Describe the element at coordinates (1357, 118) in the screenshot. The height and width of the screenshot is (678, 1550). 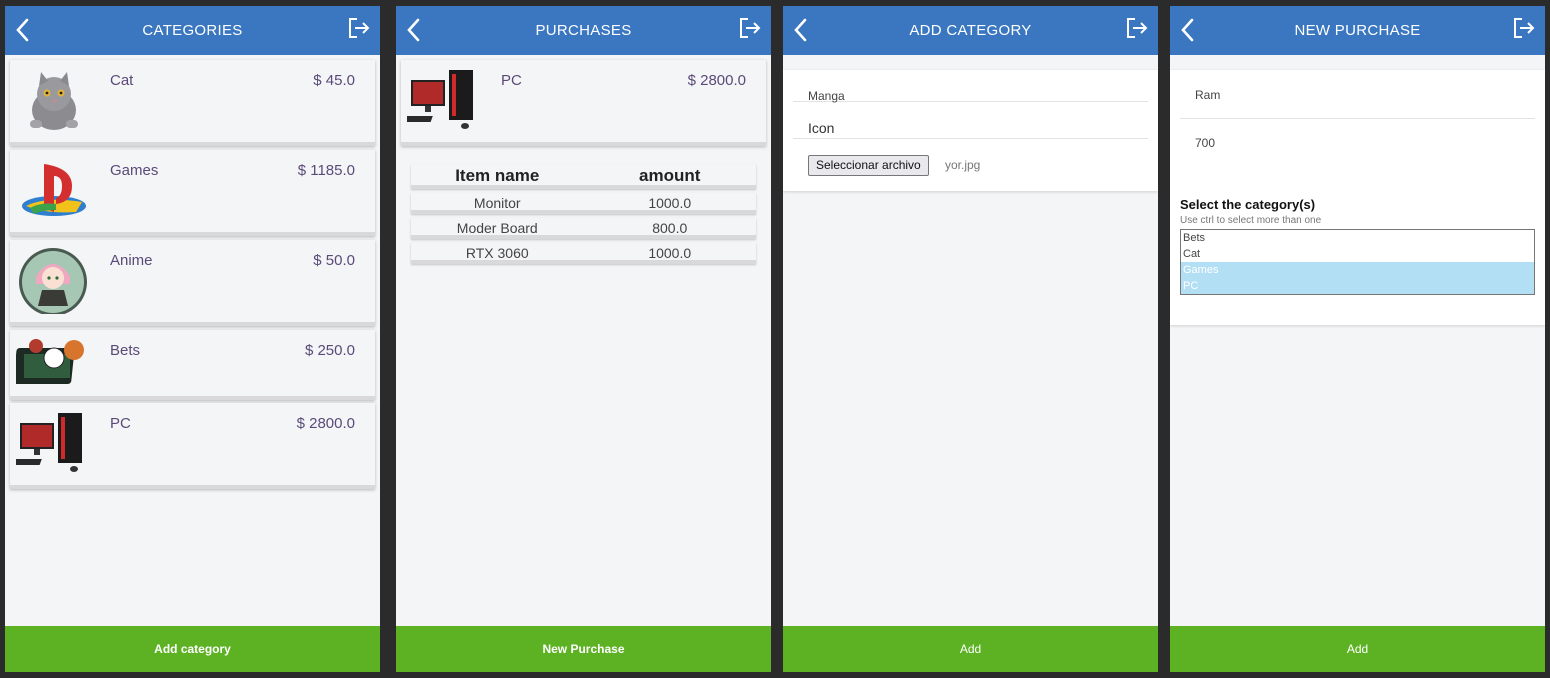
I see `item-name-underline` at that location.